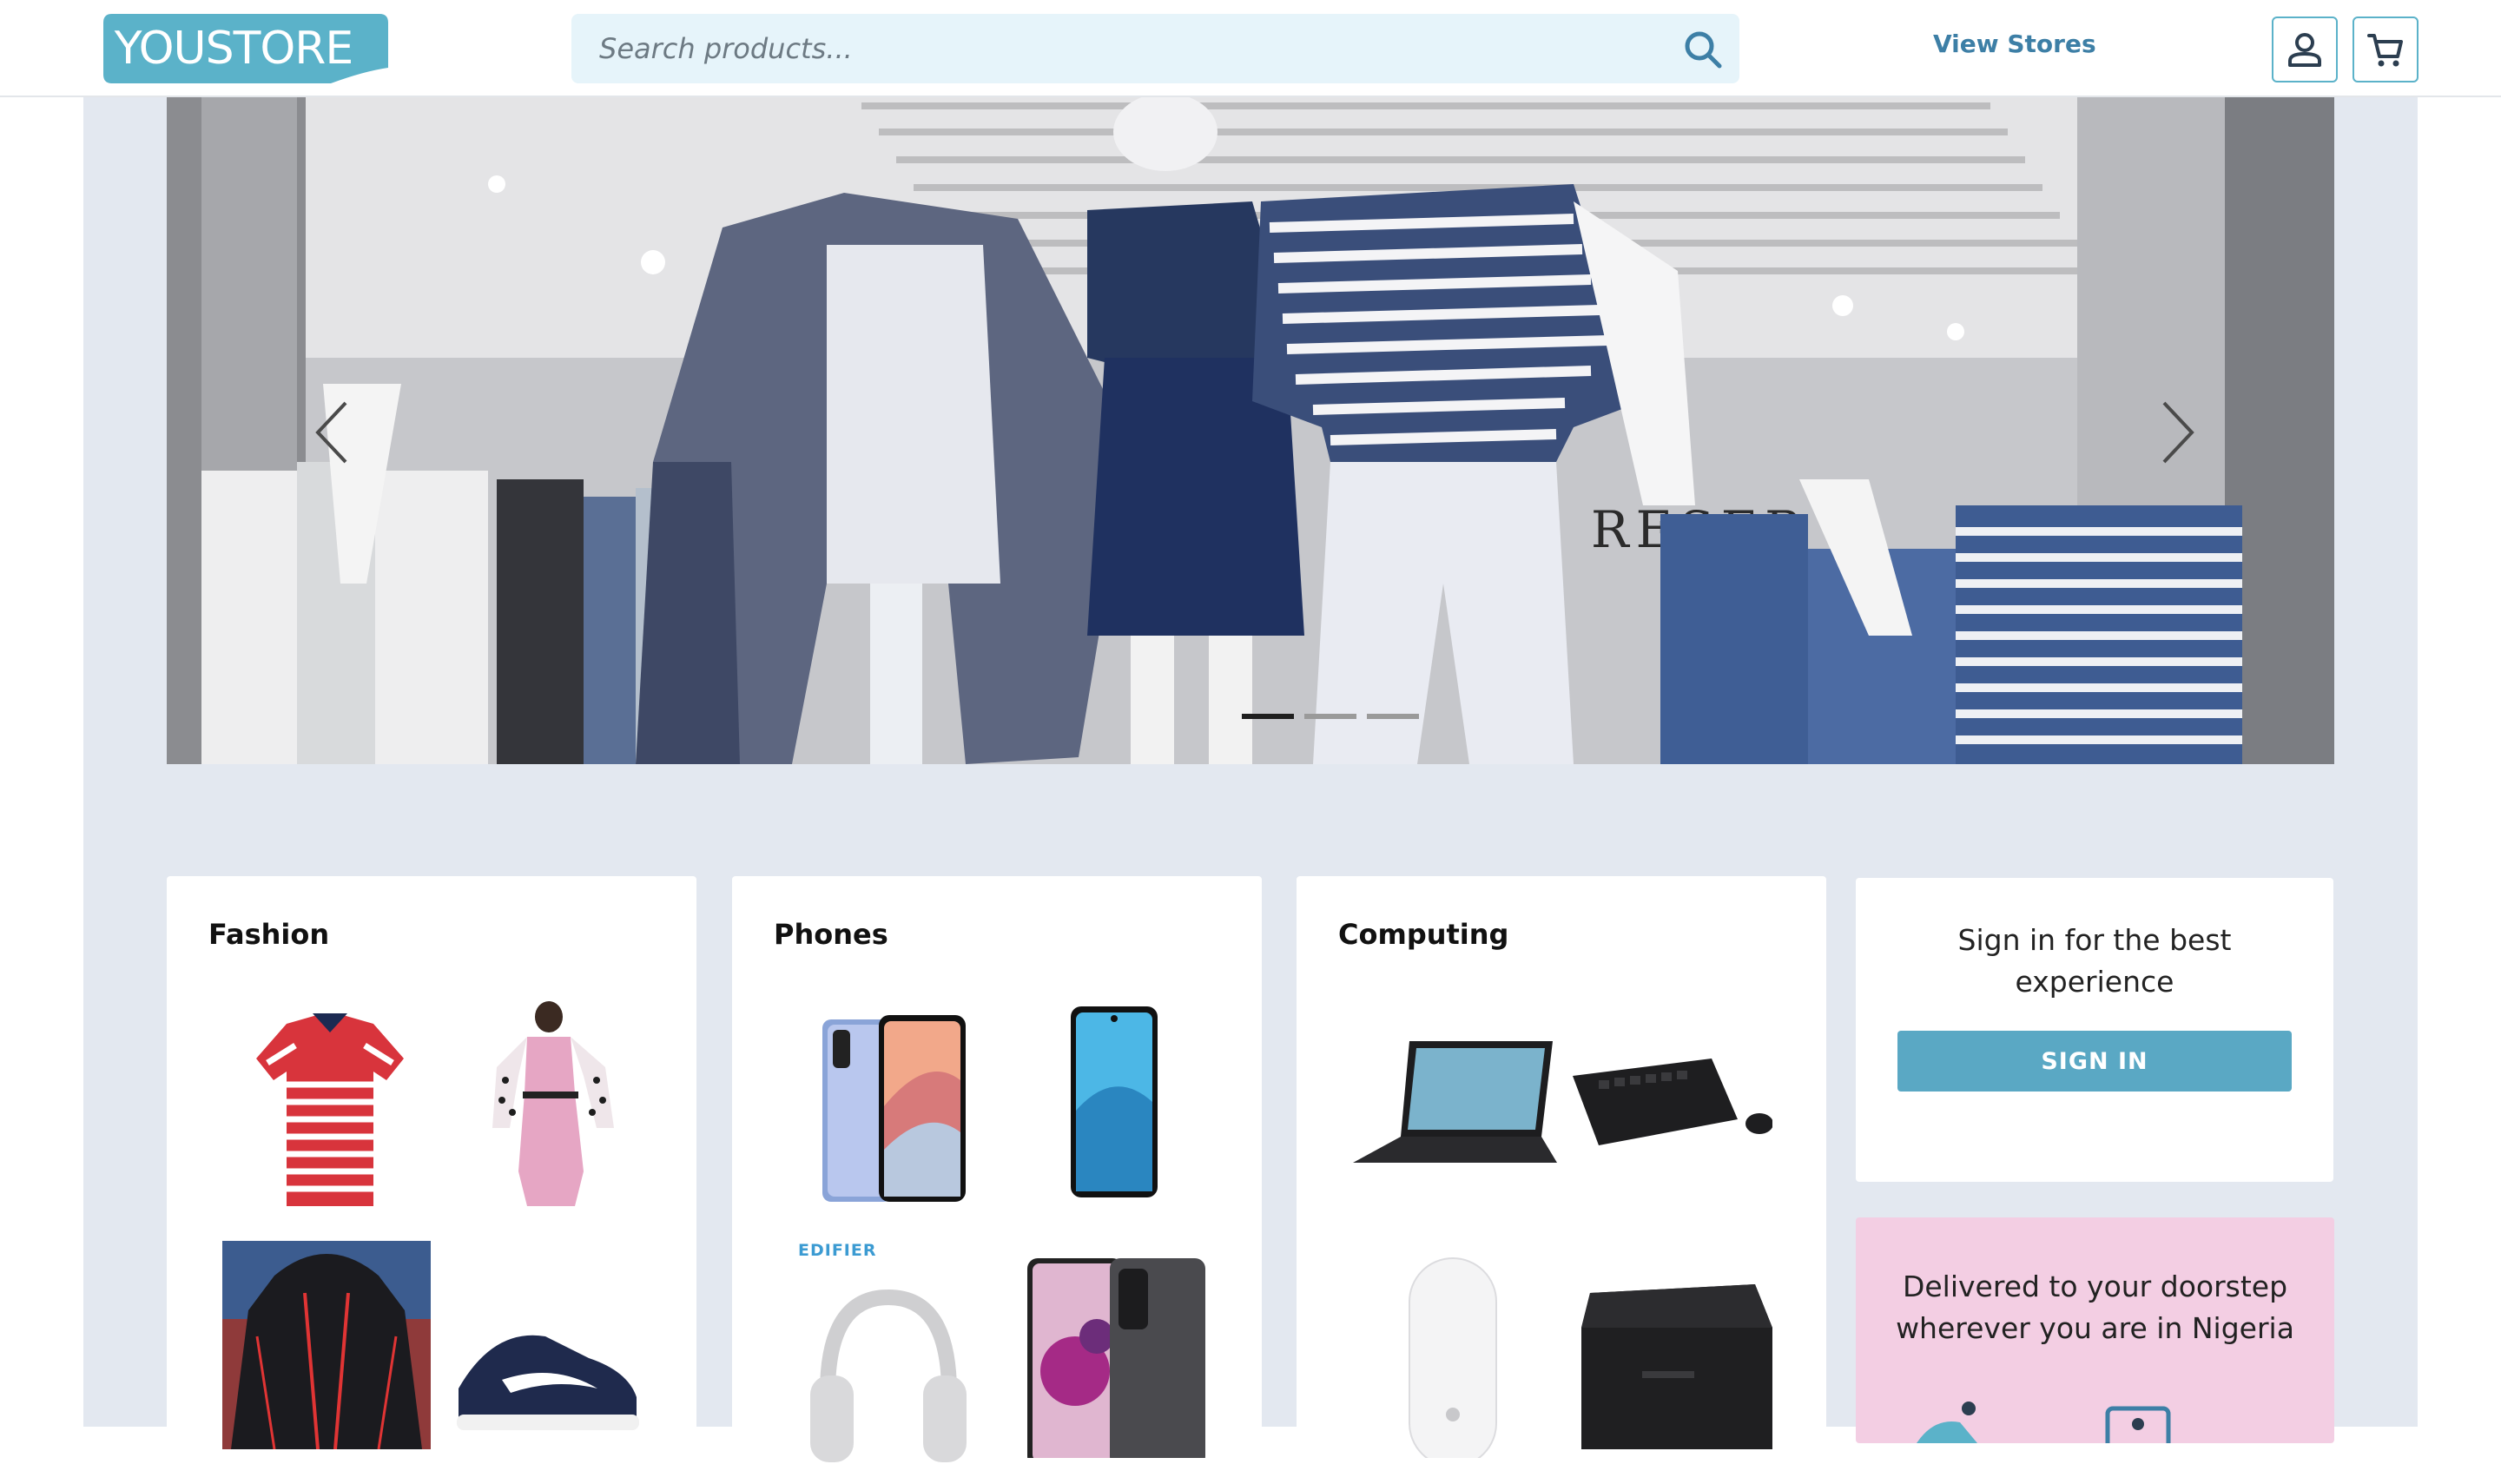  Describe the element at coordinates (831, 934) in the screenshot. I see `category-title: Phones` at that location.